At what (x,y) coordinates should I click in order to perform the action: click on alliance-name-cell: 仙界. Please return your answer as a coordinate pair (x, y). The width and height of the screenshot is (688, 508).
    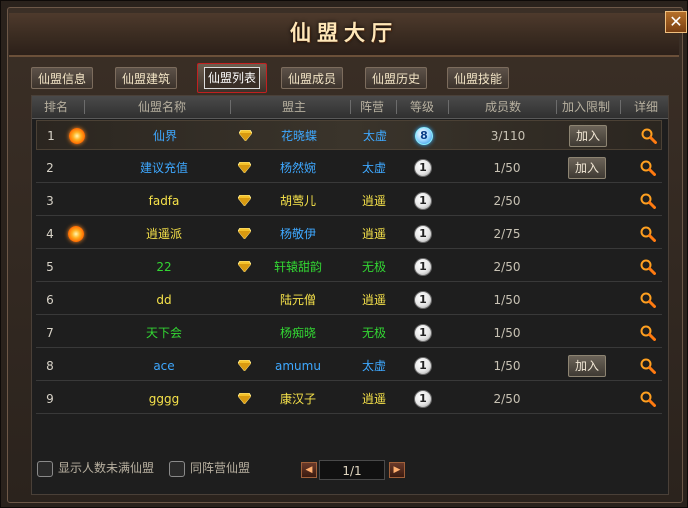
    Looking at the image, I should click on (164, 136).